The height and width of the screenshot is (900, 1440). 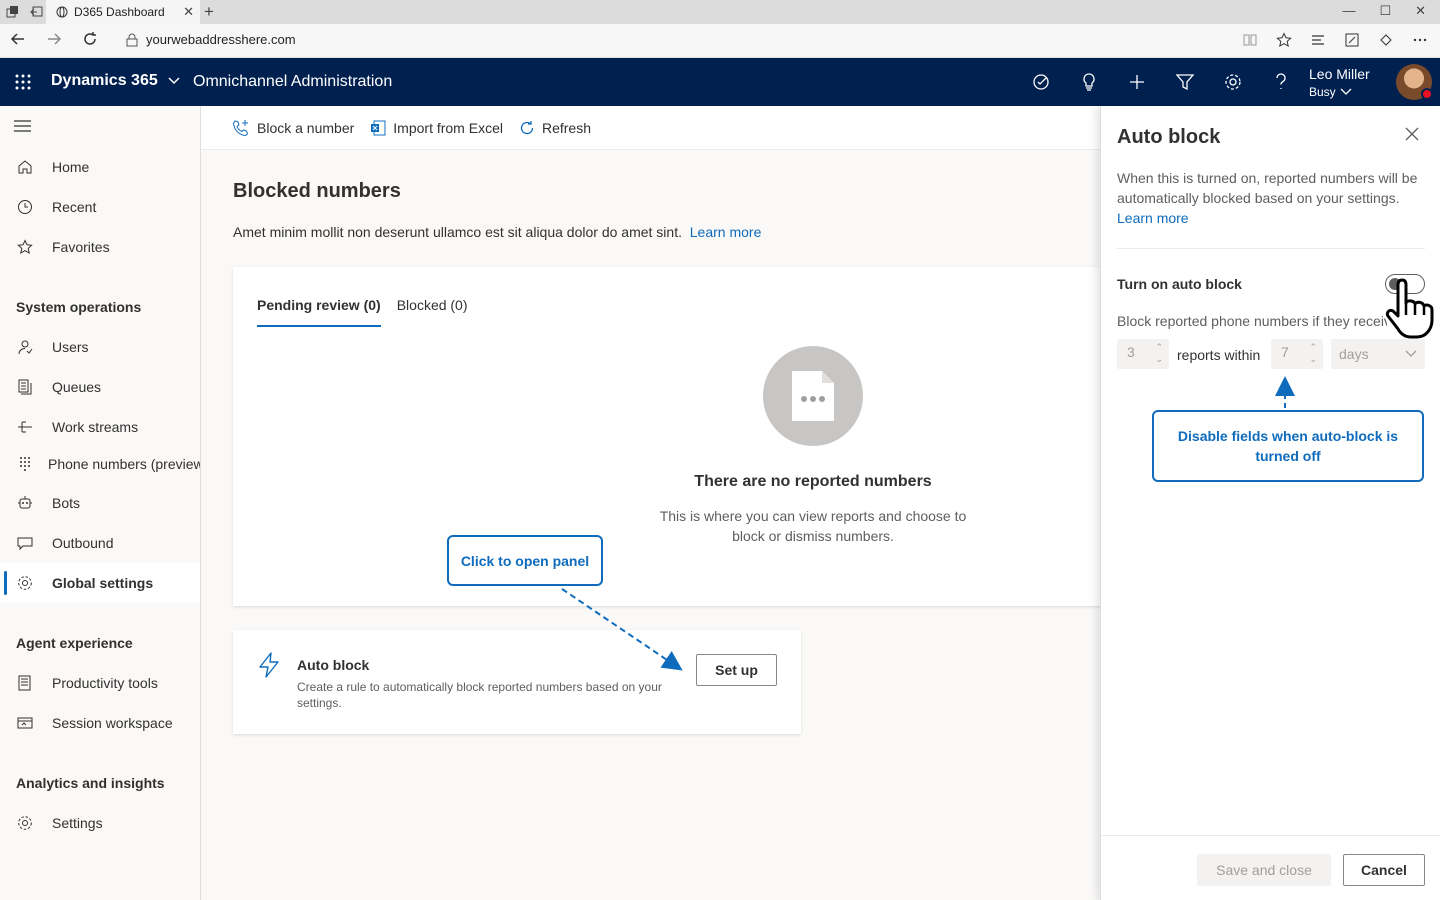 I want to click on command-bar: Block a number Import from Excel Refresh, so click(x=651, y=128).